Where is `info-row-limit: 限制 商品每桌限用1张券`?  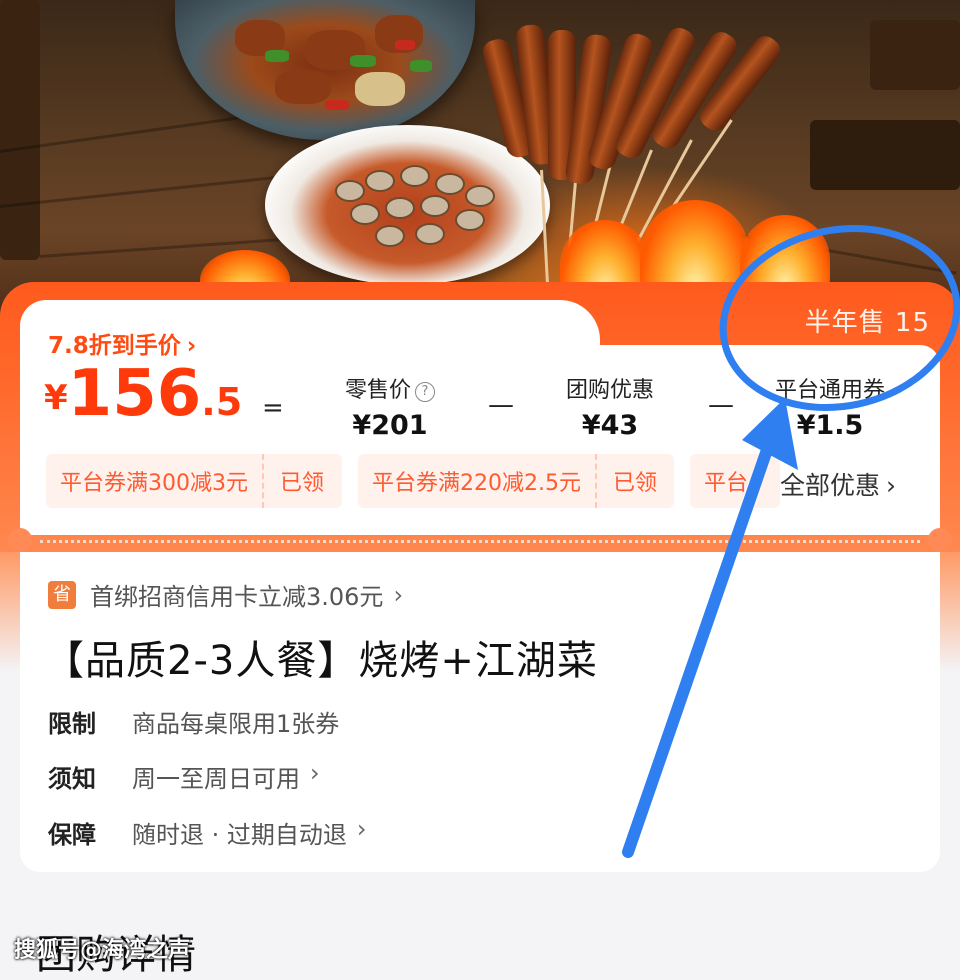
info-row-limit: 限制 商品每桌限用1张券 is located at coordinates (193, 721).